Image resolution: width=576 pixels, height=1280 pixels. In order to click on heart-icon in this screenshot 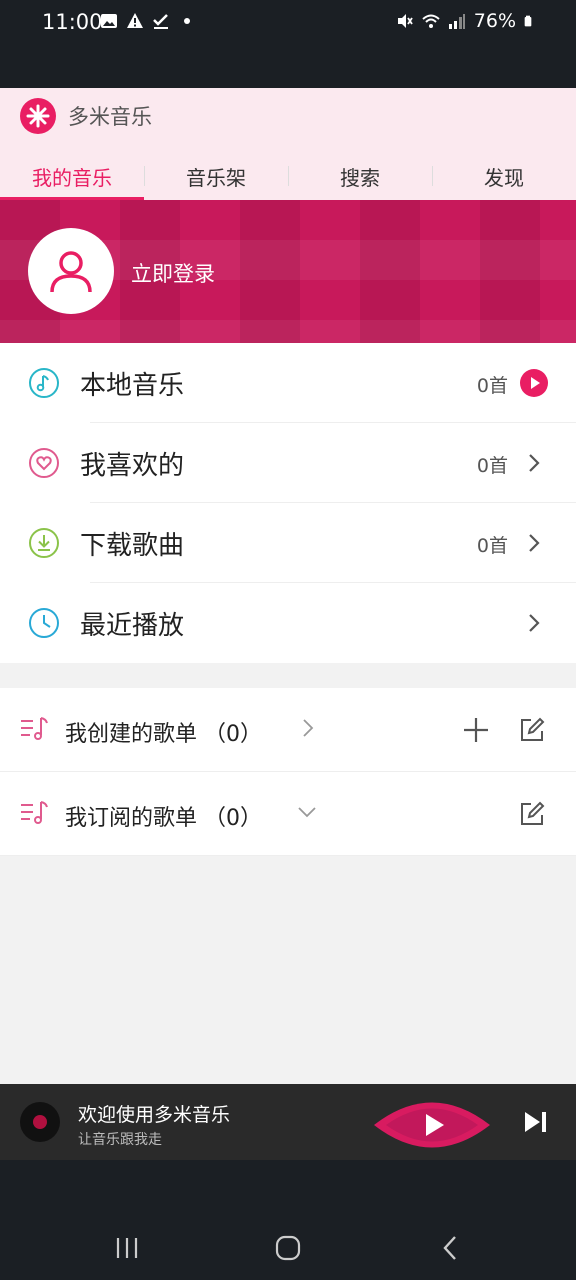, I will do `click(44, 463)`.